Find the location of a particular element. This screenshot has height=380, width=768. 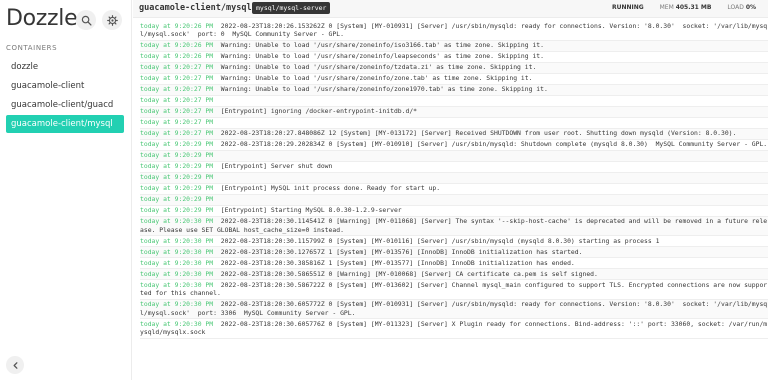

container-stats: RUNNING MEM 405.31 MB LOAD 0% is located at coordinates (684, 7).